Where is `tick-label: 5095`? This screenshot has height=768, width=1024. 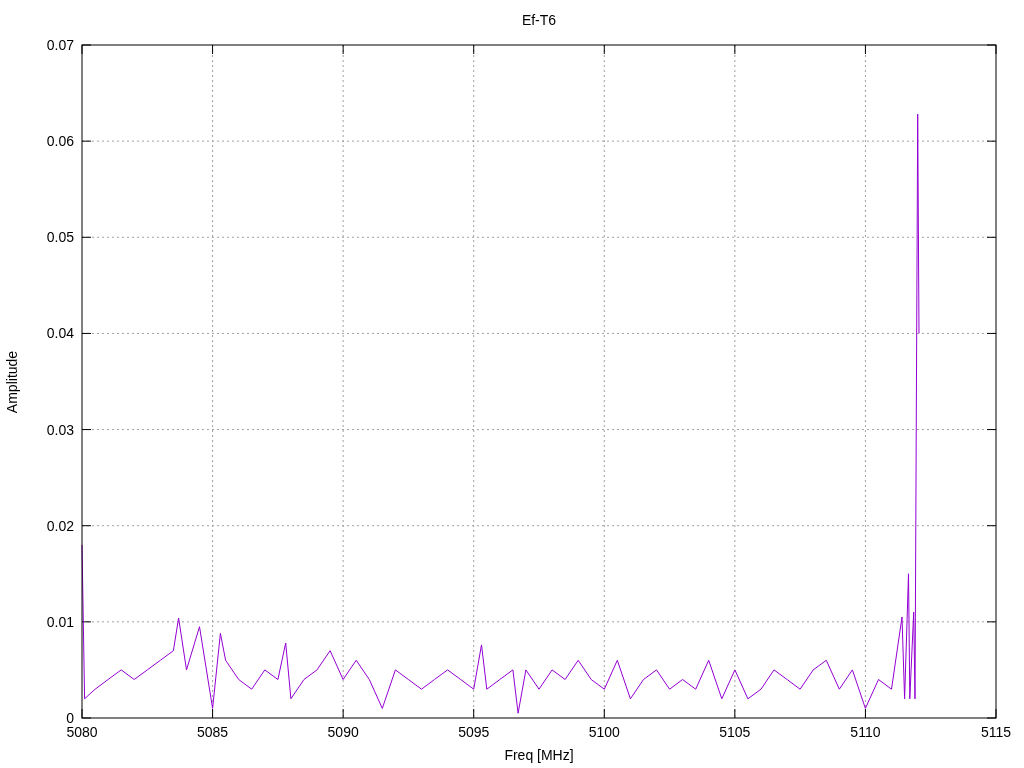
tick-label: 5095 is located at coordinates (474, 732).